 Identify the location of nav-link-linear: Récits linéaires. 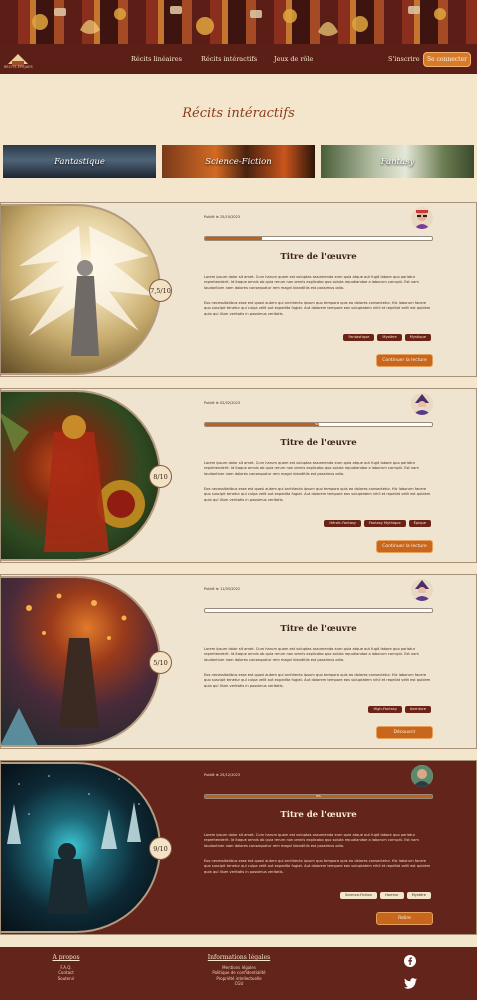
(156, 59).